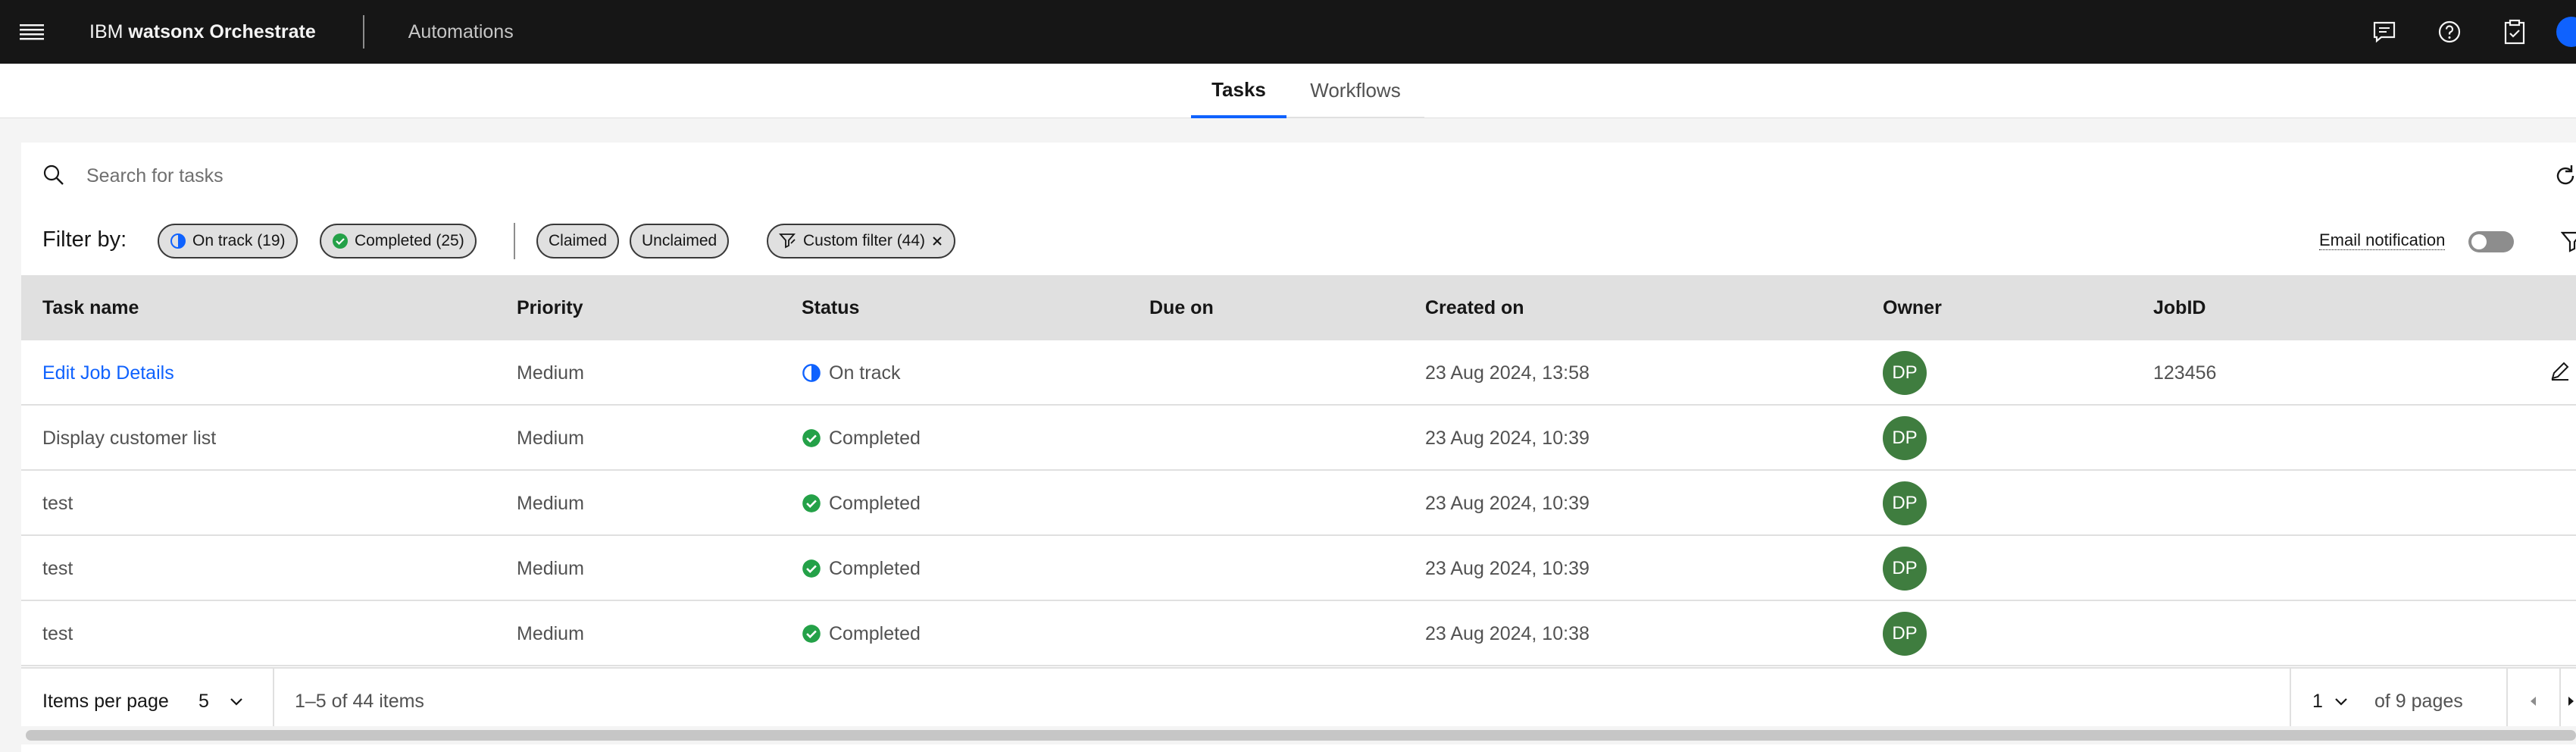 Image resolution: width=2576 pixels, height=752 pixels. I want to click on filter-chip-claimed: Claimed, so click(578, 241).